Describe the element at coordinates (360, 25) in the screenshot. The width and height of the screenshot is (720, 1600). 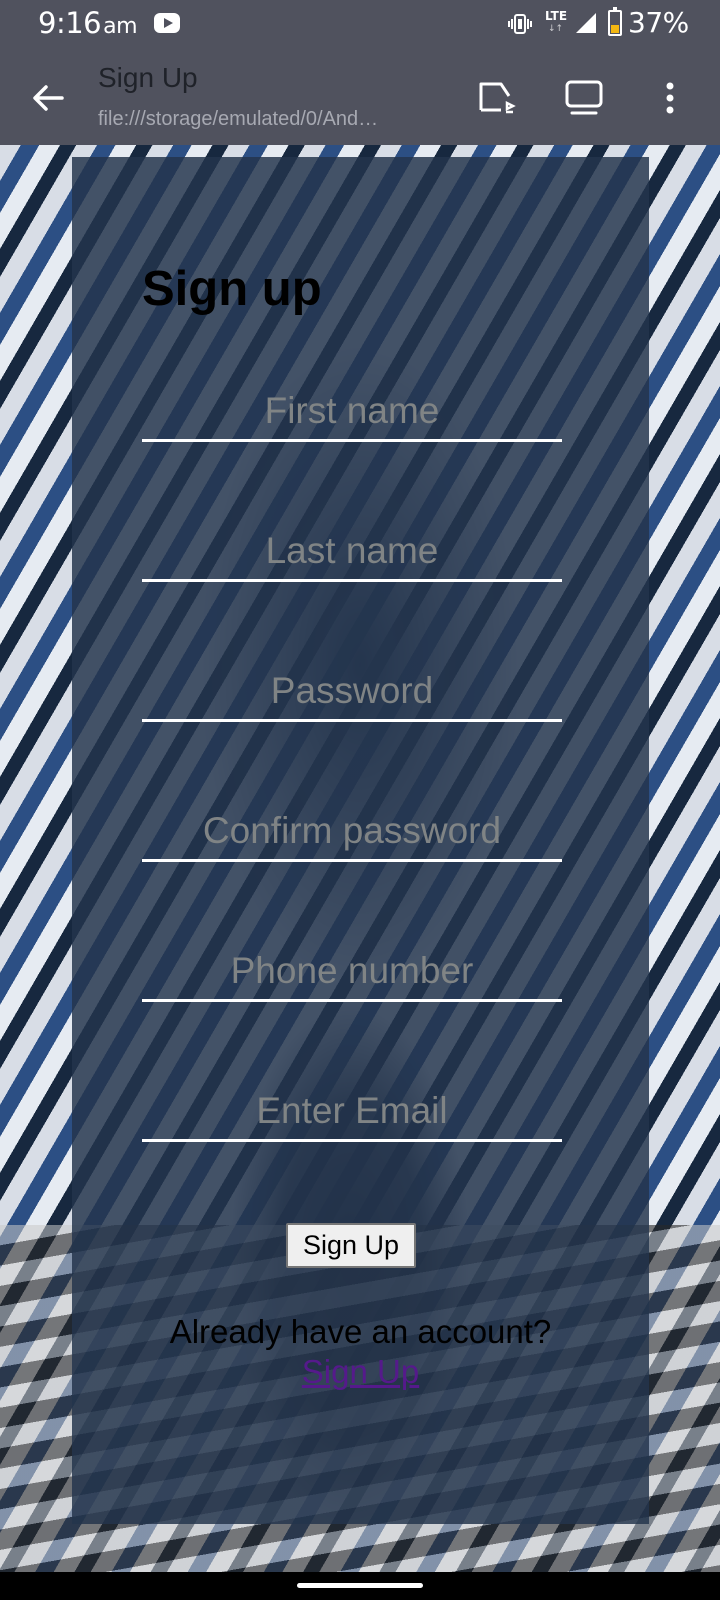
I see `status-bar: 9:16am LTE ↓↑ 37%` at that location.